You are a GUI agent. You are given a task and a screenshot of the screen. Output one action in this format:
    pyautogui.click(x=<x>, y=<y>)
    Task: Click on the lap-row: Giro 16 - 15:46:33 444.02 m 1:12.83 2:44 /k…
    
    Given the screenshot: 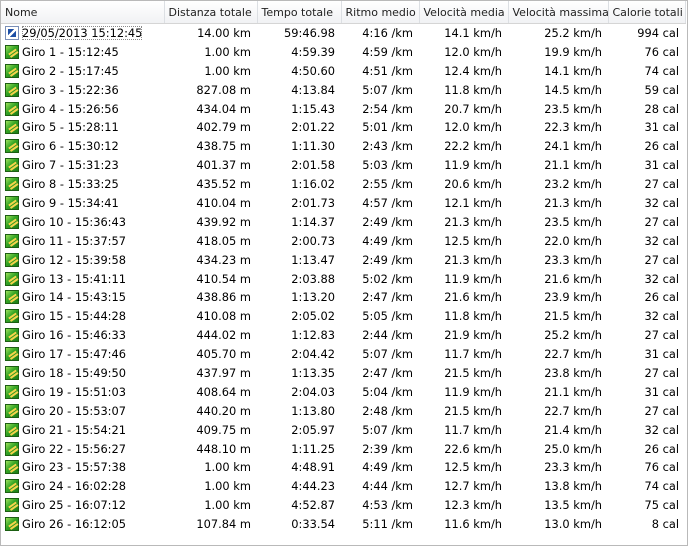 What is the action you would take?
    pyautogui.click(x=343, y=335)
    